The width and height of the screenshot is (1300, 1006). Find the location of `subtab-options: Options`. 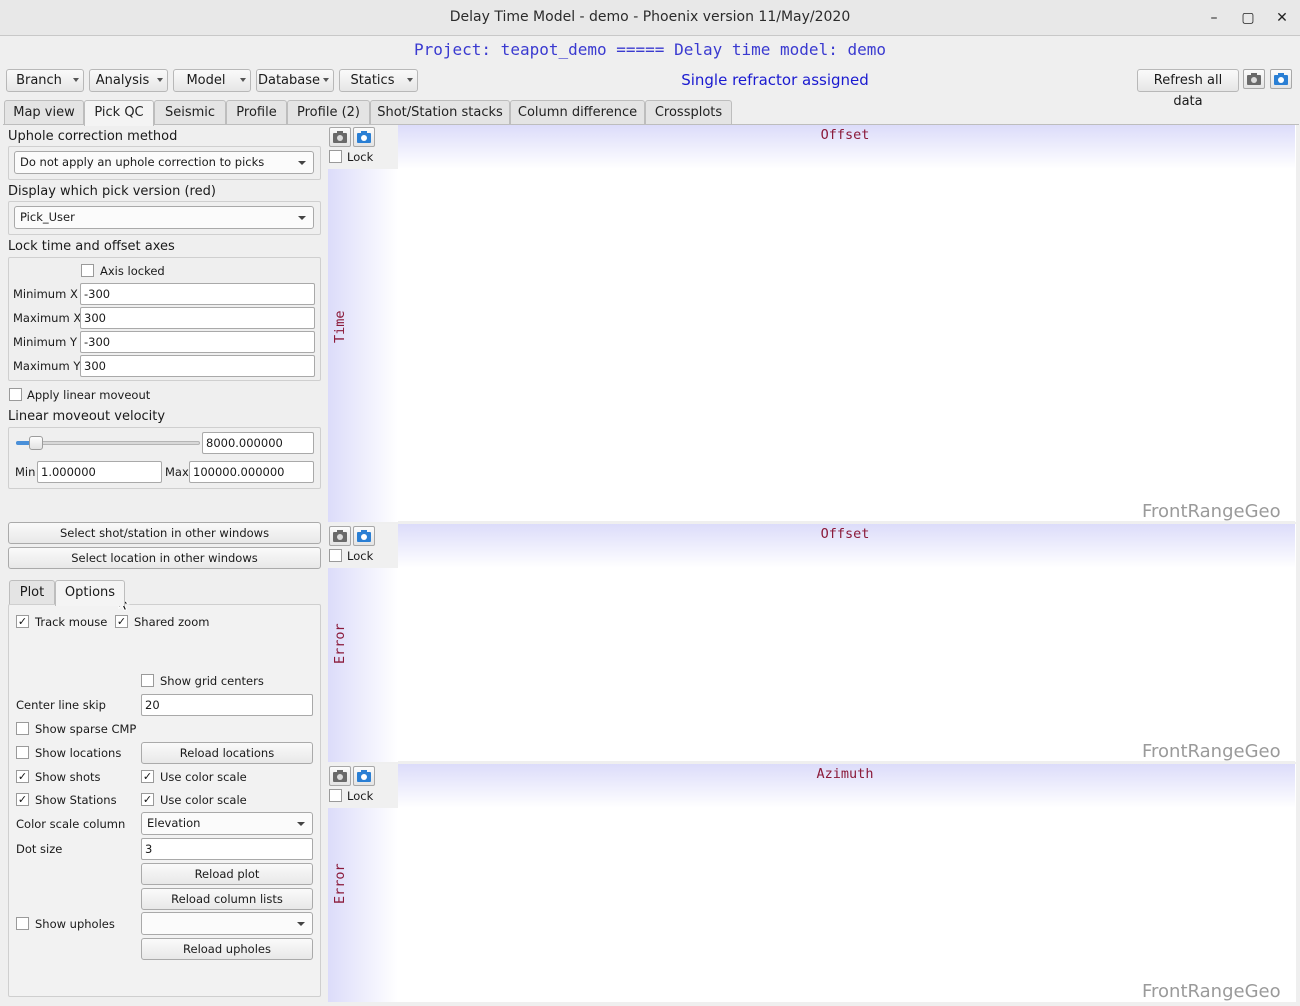

subtab-options: Options is located at coordinates (90, 593).